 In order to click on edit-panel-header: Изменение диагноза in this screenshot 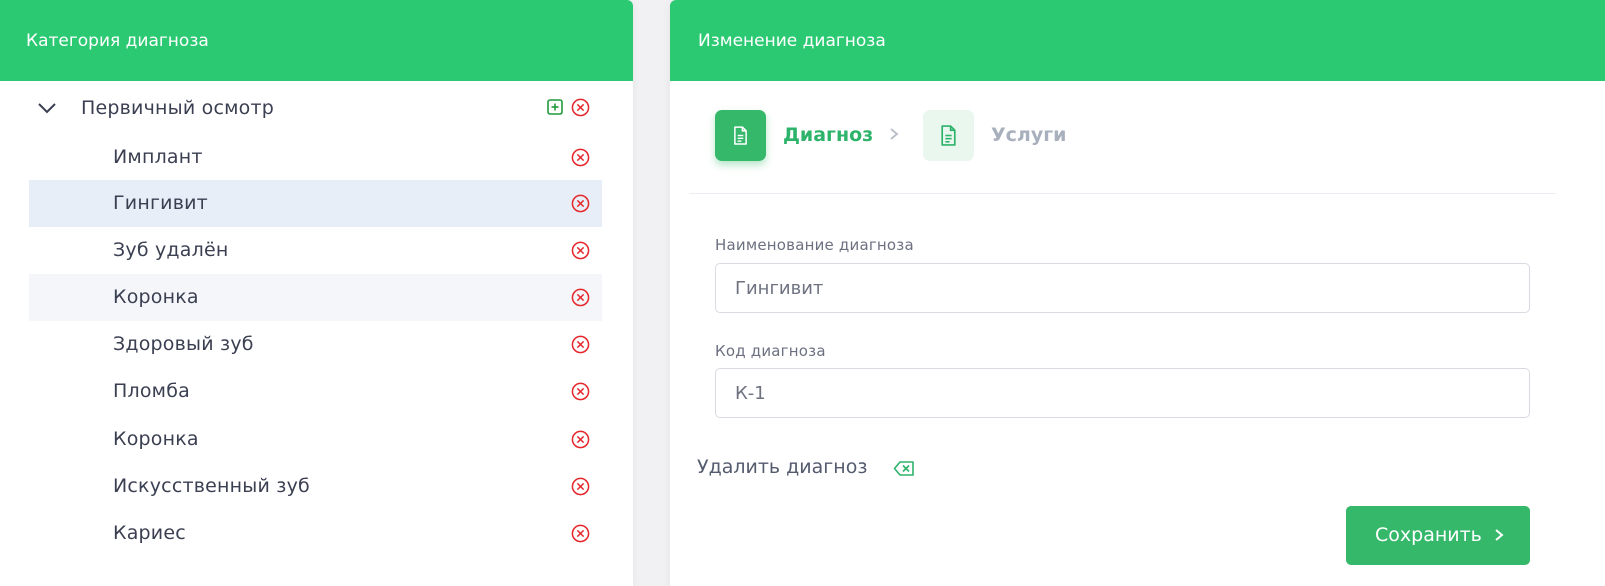, I will do `click(1137, 40)`.